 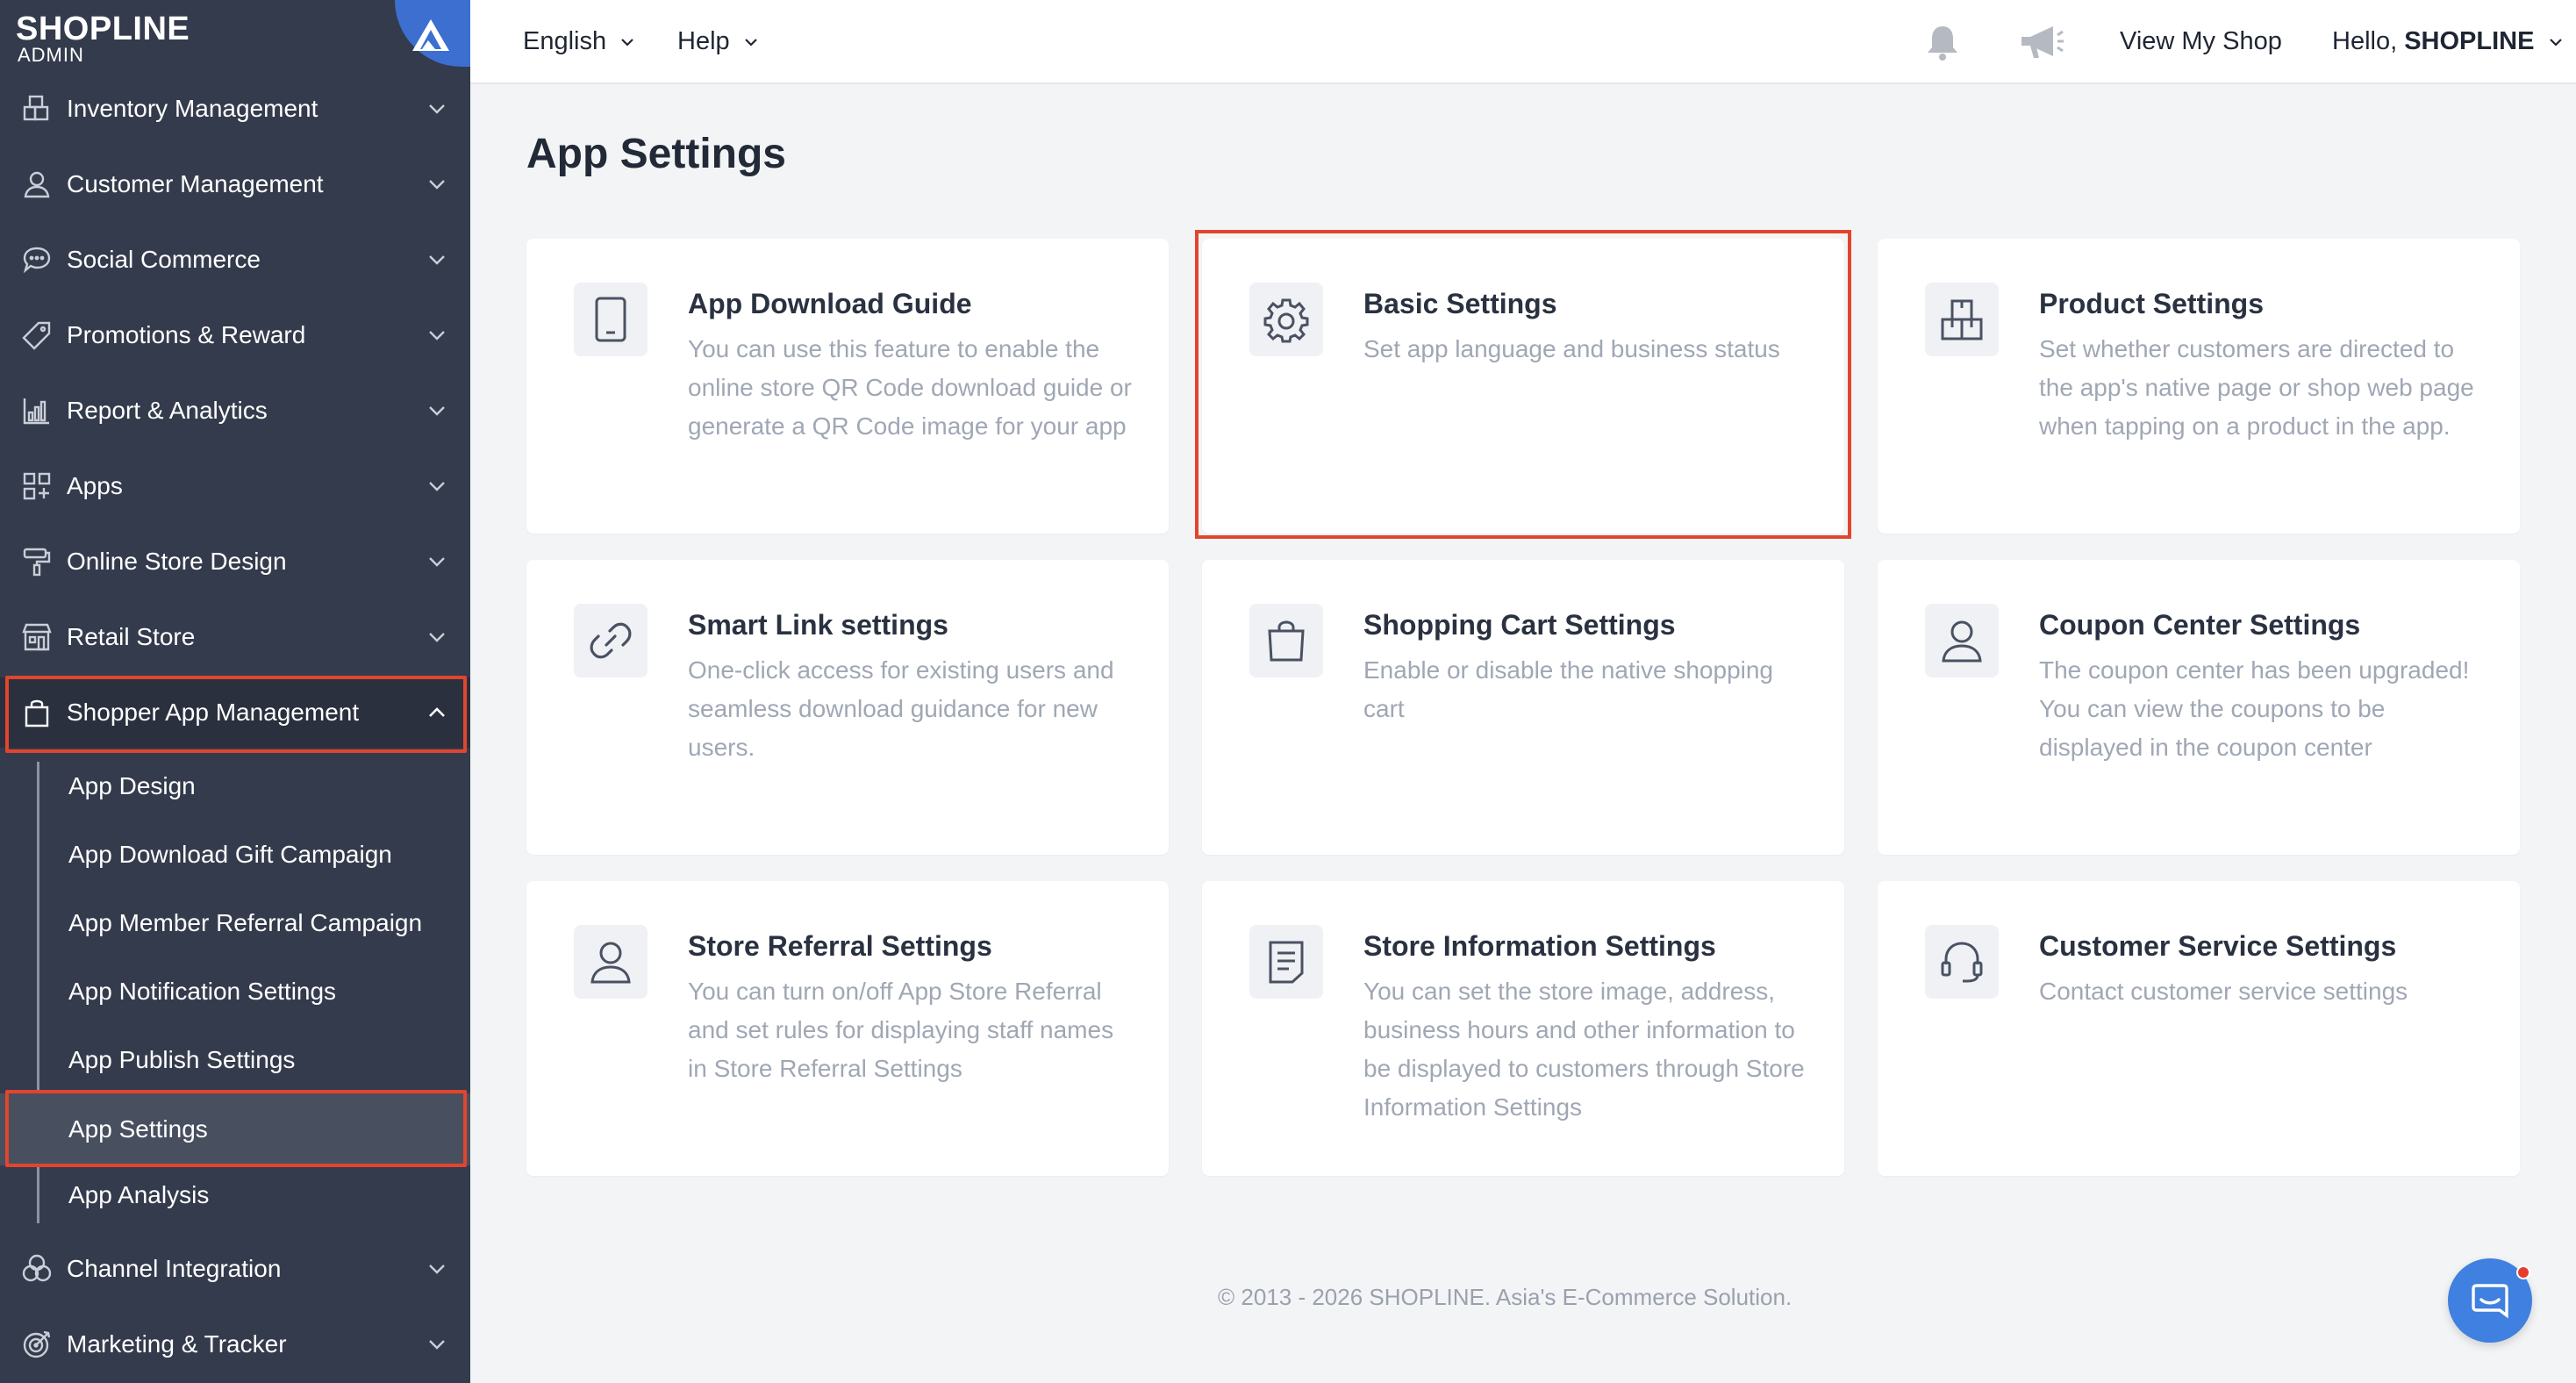 What do you see at coordinates (195, 183) in the screenshot?
I see `sidebar-item-label: Customer Management` at bounding box center [195, 183].